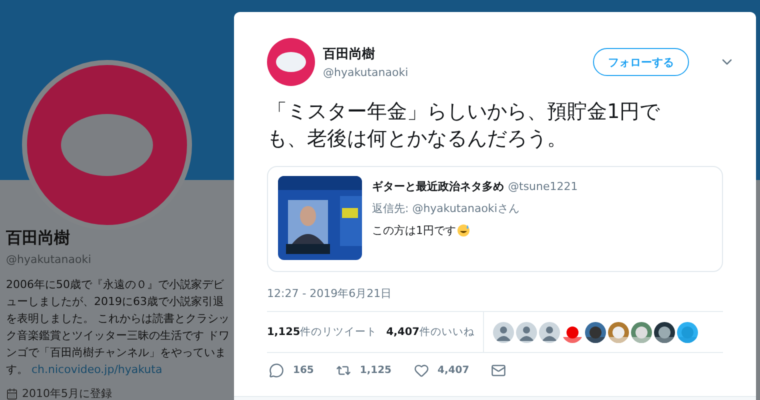  What do you see at coordinates (291, 370) in the screenshot?
I see `reply-button: 165` at bounding box center [291, 370].